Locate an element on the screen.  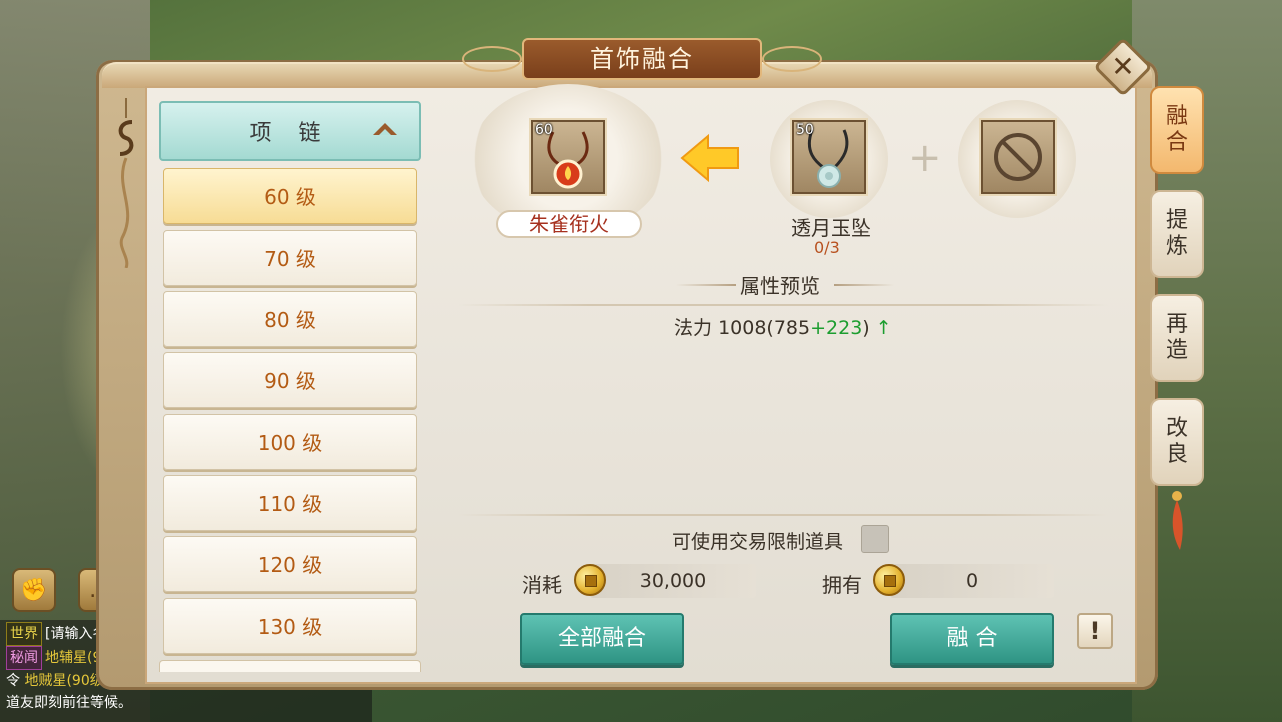
stat-bonus: +223 is located at coordinates (836, 328).